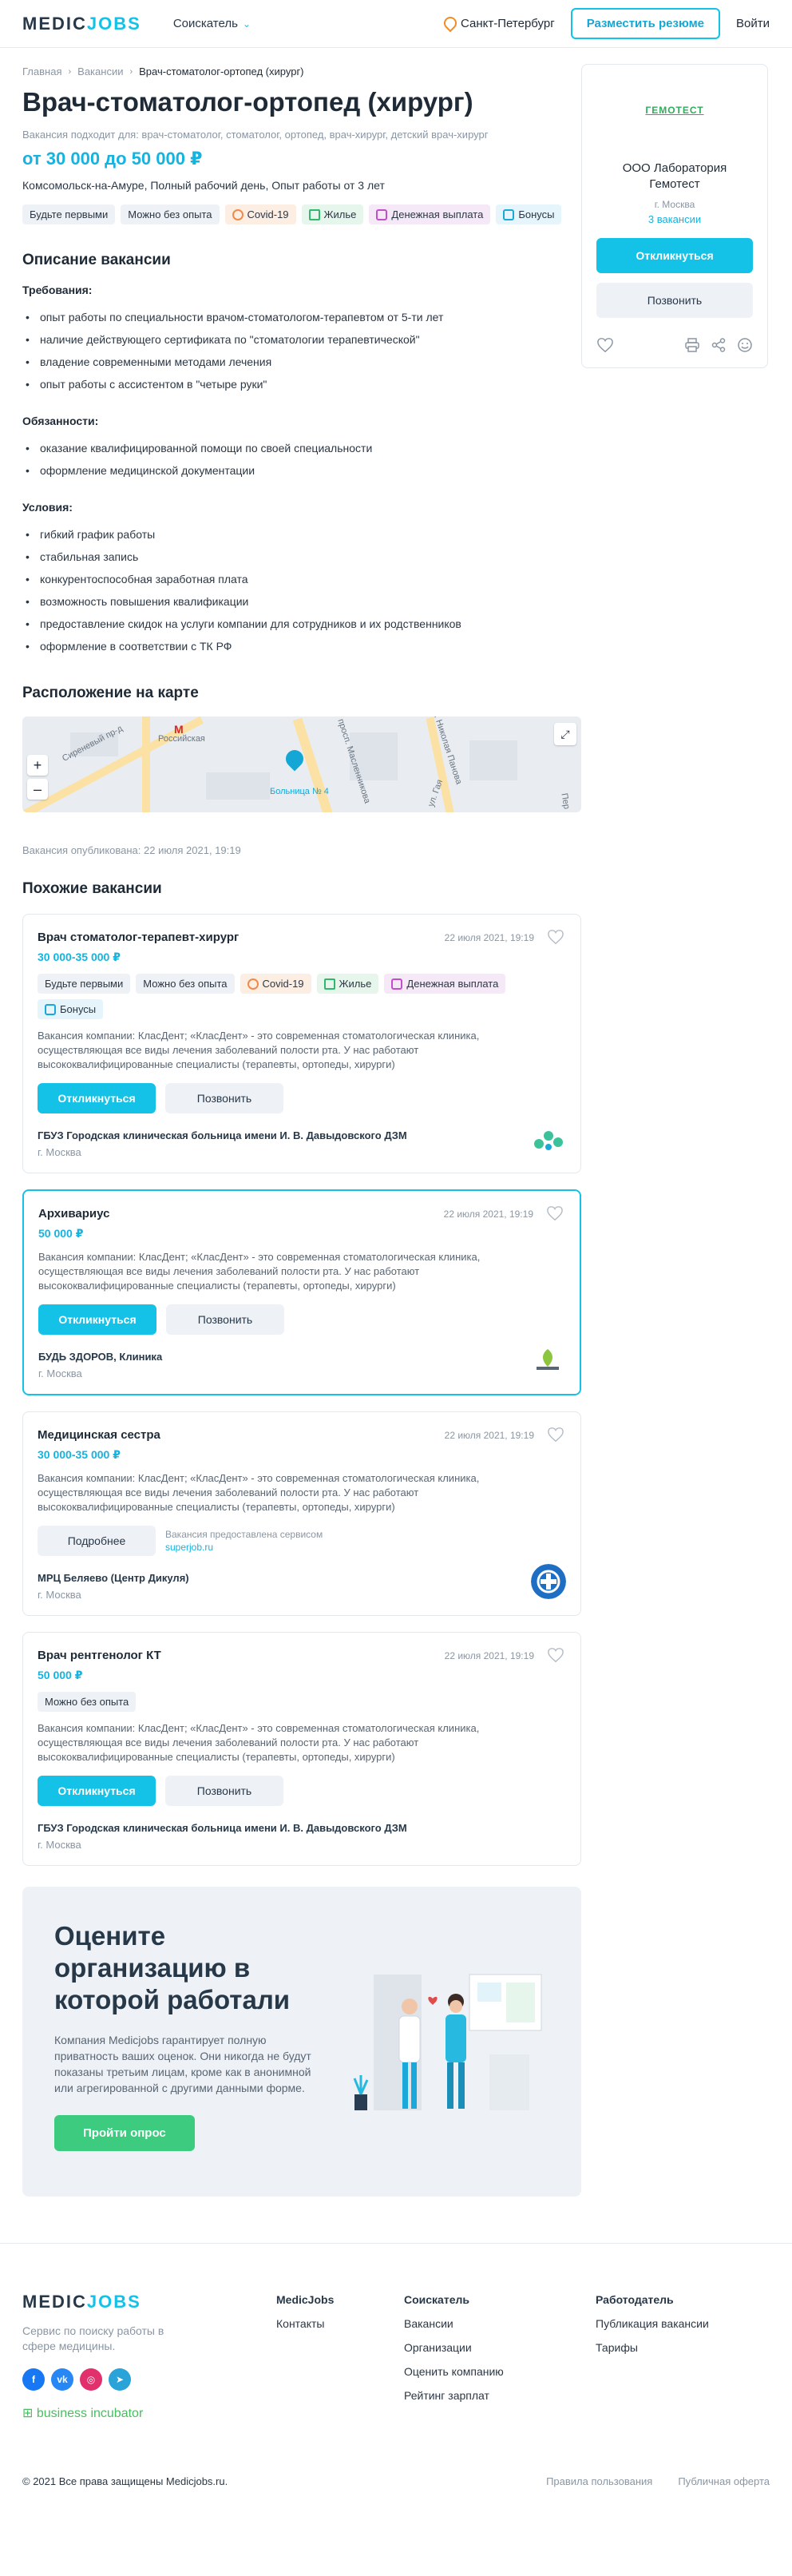 This screenshot has width=792, height=2576. I want to click on share-icon, so click(718, 345).